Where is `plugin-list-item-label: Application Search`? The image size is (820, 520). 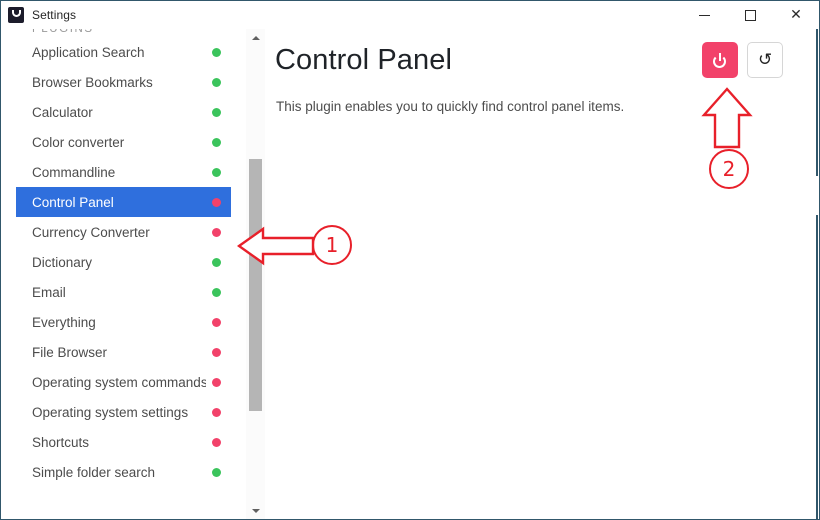 plugin-list-item-label: Application Search is located at coordinates (88, 52).